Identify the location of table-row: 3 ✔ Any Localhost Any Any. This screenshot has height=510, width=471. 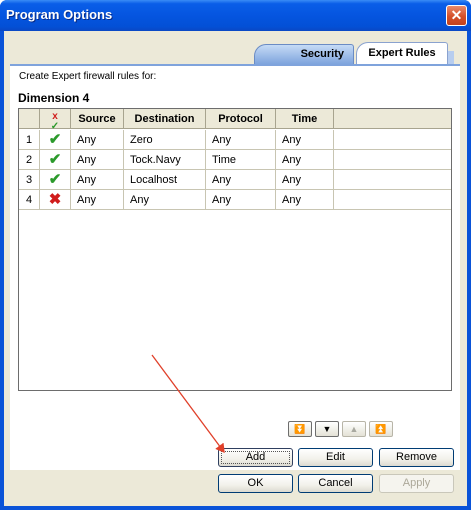
(235, 180).